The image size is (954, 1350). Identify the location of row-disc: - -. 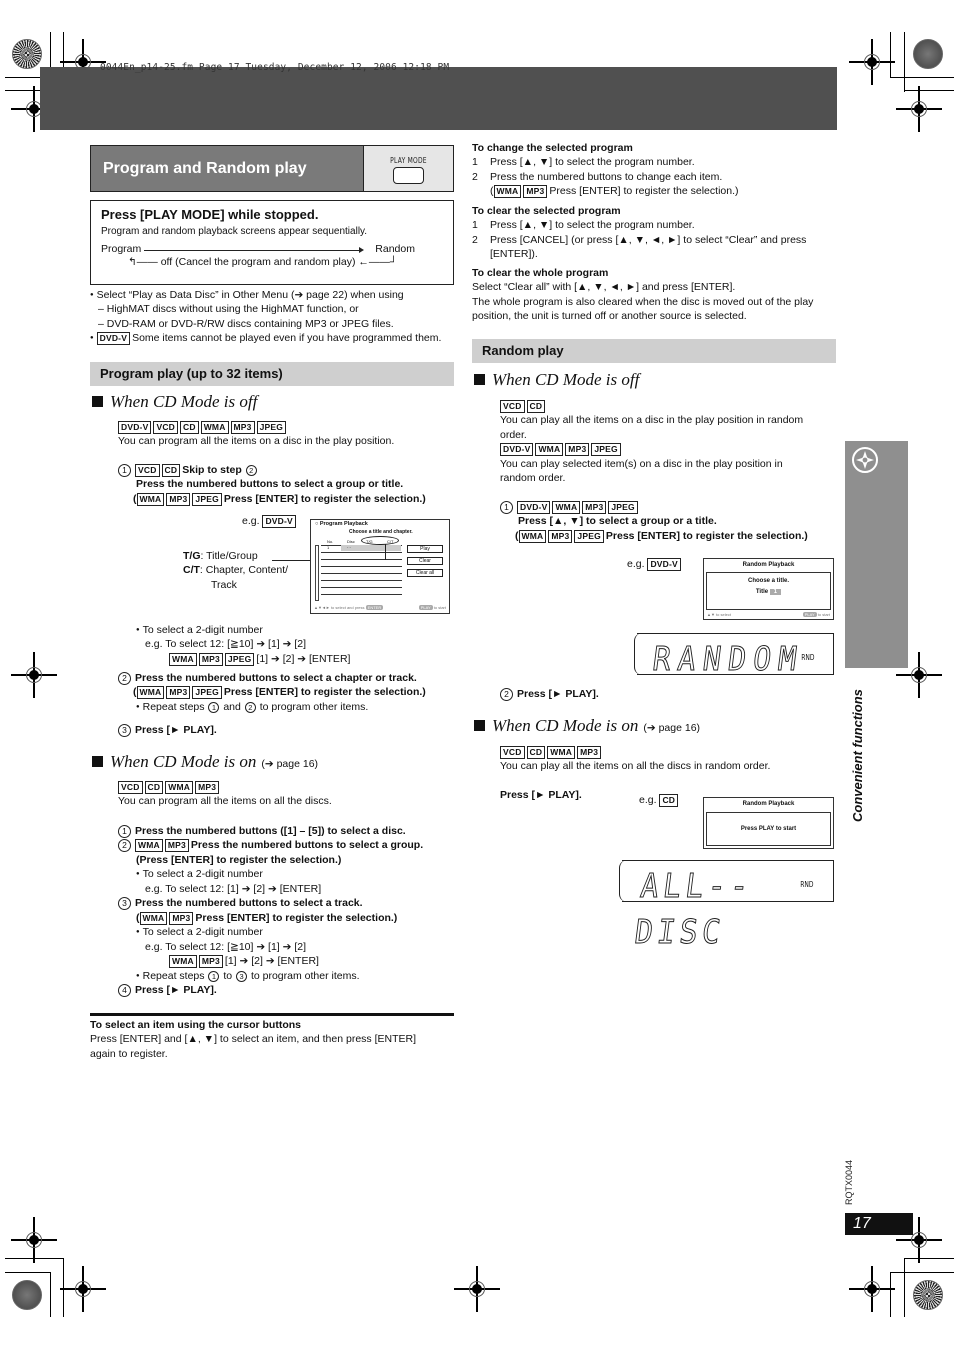
(349, 546).